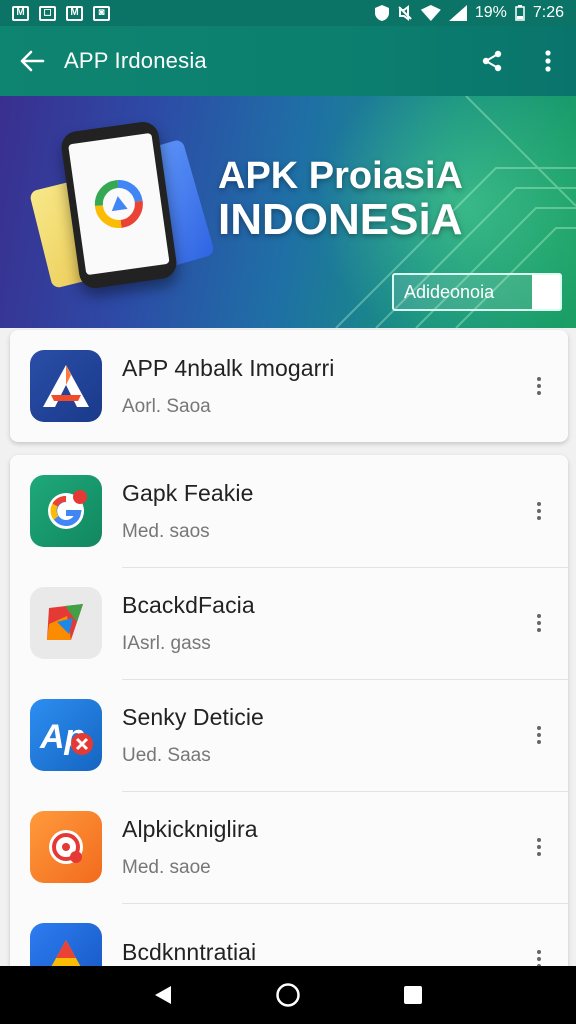 The width and height of the screenshot is (576, 1024). I want to click on app-name: Gapk Feakie, so click(188, 492).